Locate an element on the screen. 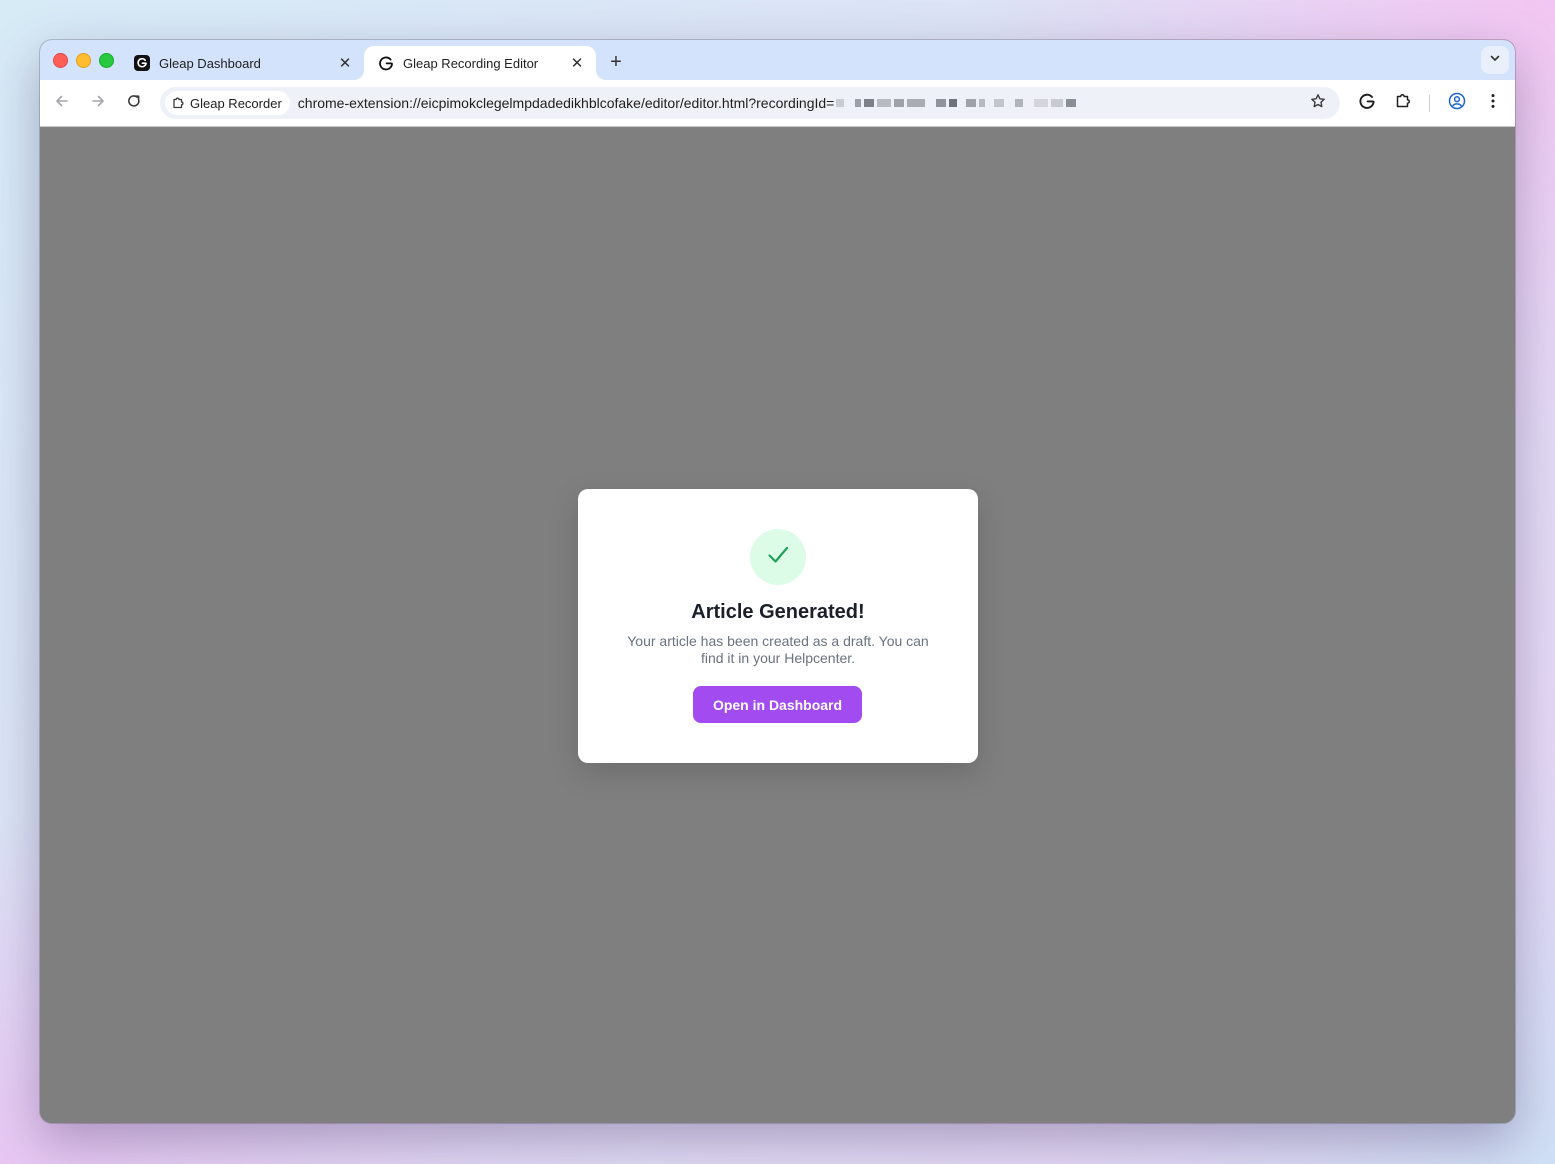 The image size is (1555, 1164). success-badge is located at coordinates (778, 557).